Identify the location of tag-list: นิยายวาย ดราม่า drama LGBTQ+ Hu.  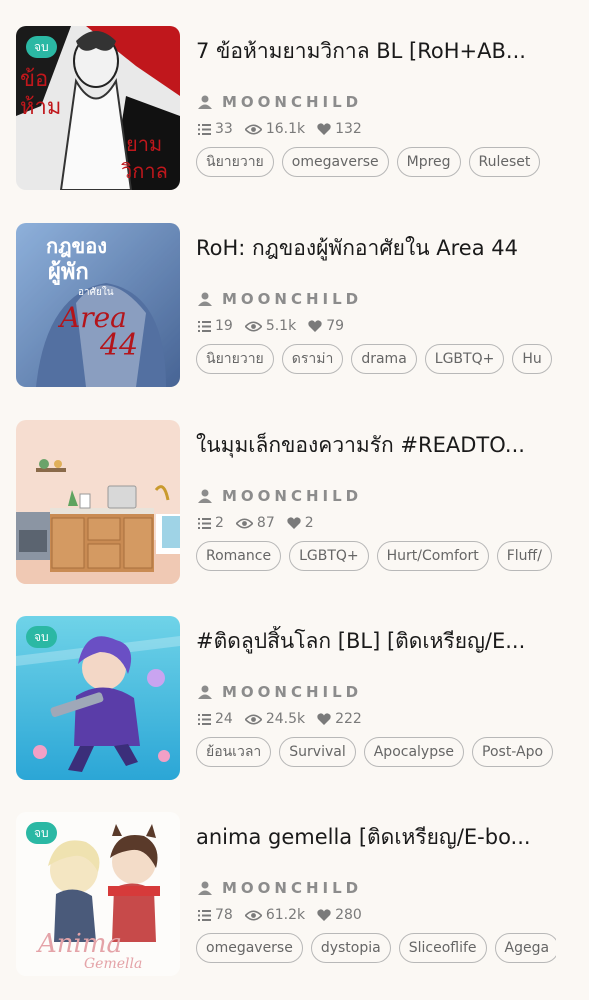
(376, 361).